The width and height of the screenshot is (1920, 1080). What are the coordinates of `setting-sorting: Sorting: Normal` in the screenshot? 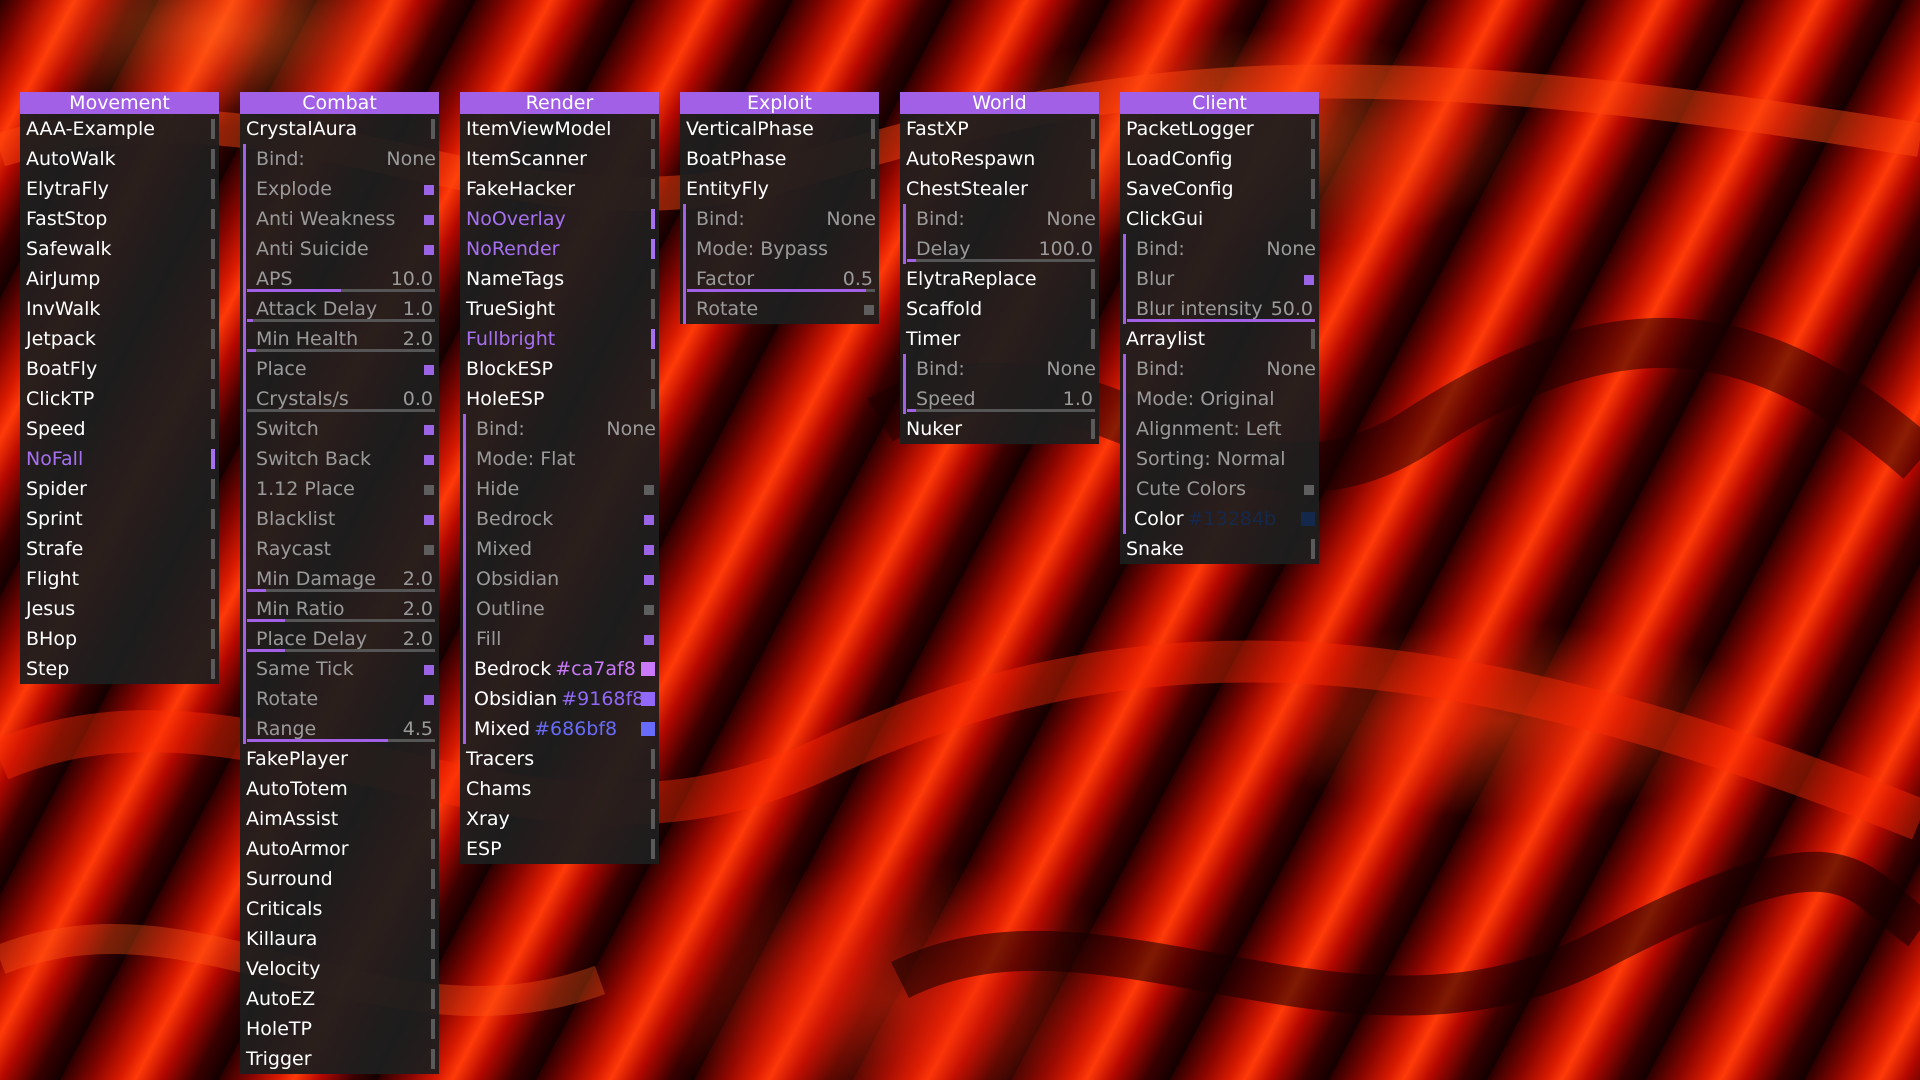 It's located at (1219, 459).